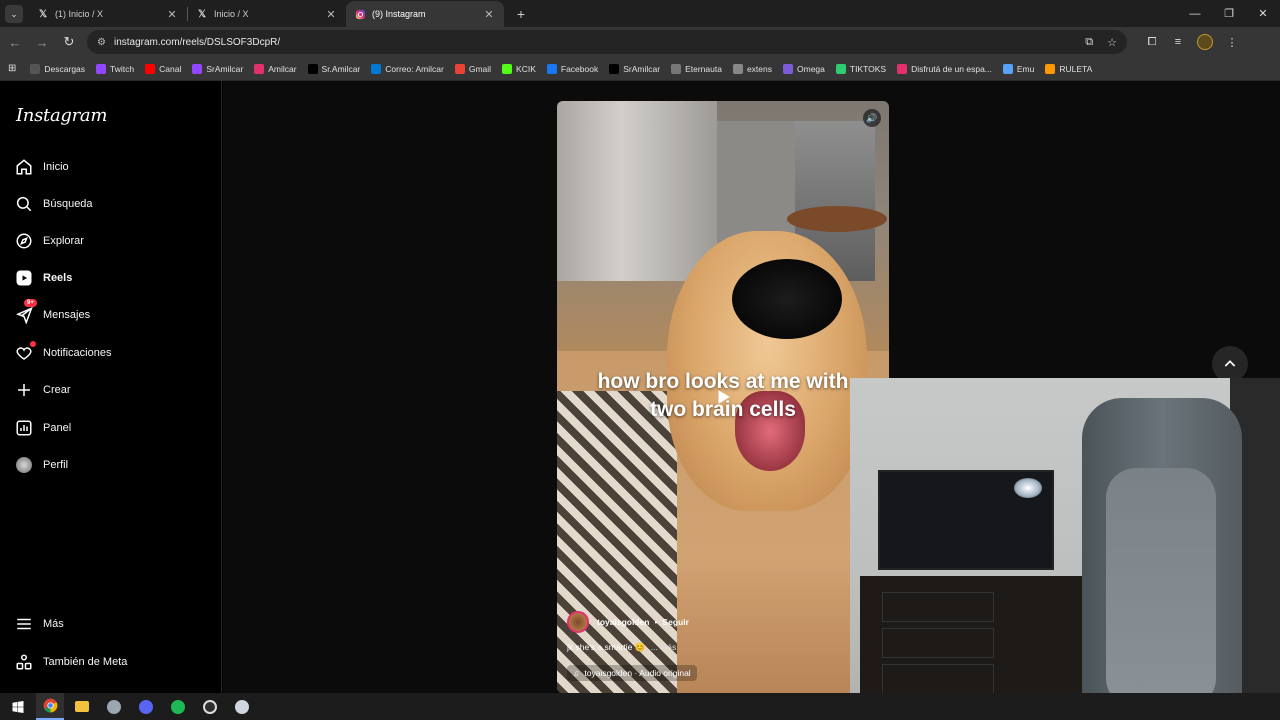  I want to click on obs-icon, so click(210, 706).